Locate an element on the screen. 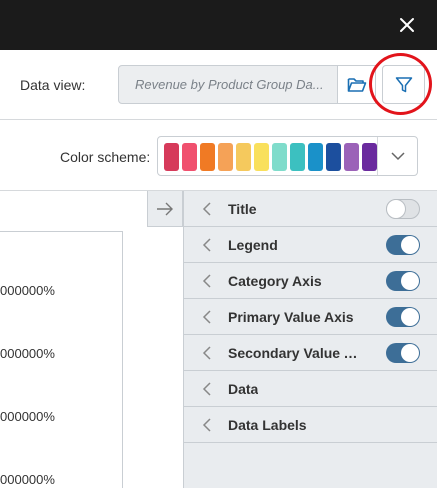 This screenshot has height=488, width=437. panel-section-label: Legend is located at coordinates (253, 244).